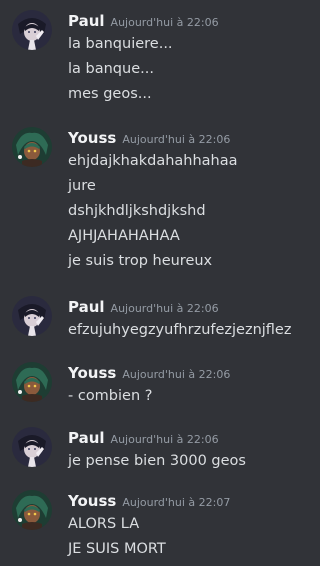  I want to click on message-line: efzujuhyegzyufhrzufezjeznjflez, so click(180, 330).